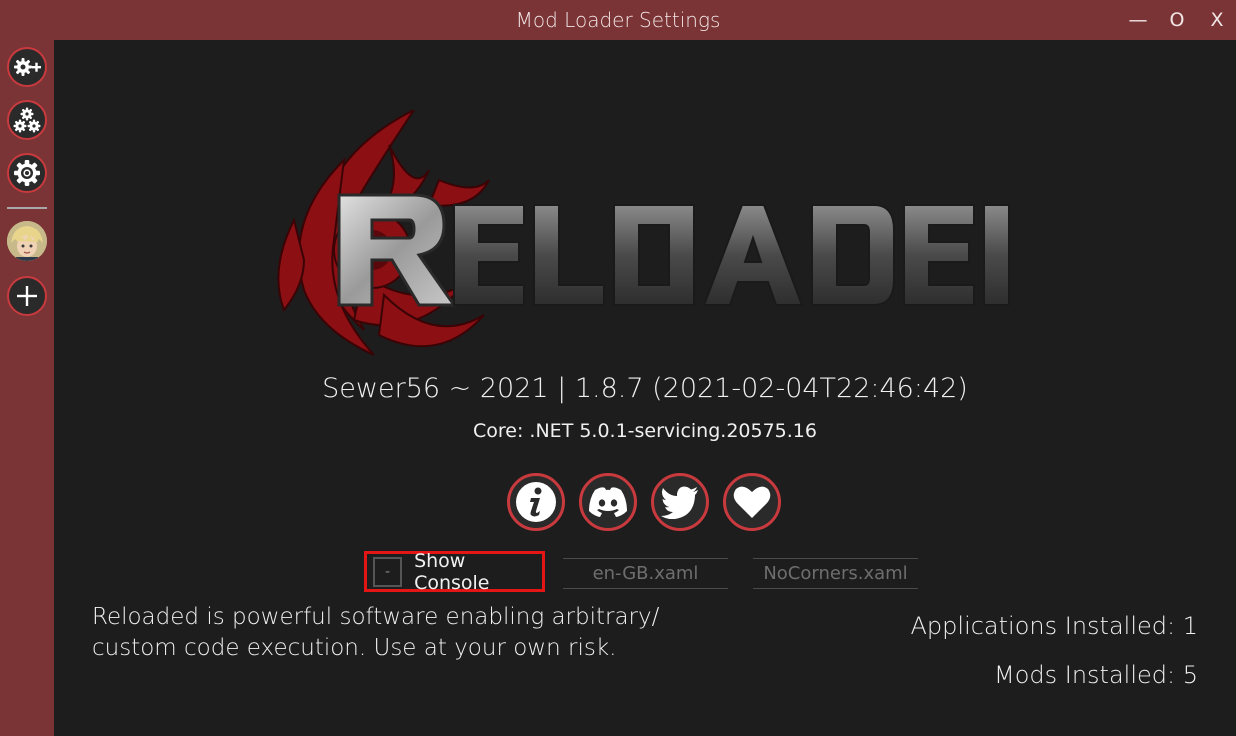 This screenshot has height=736, width=1236. I want to click on applications-installed-label: Applications Installed:, so click(1043, 626).